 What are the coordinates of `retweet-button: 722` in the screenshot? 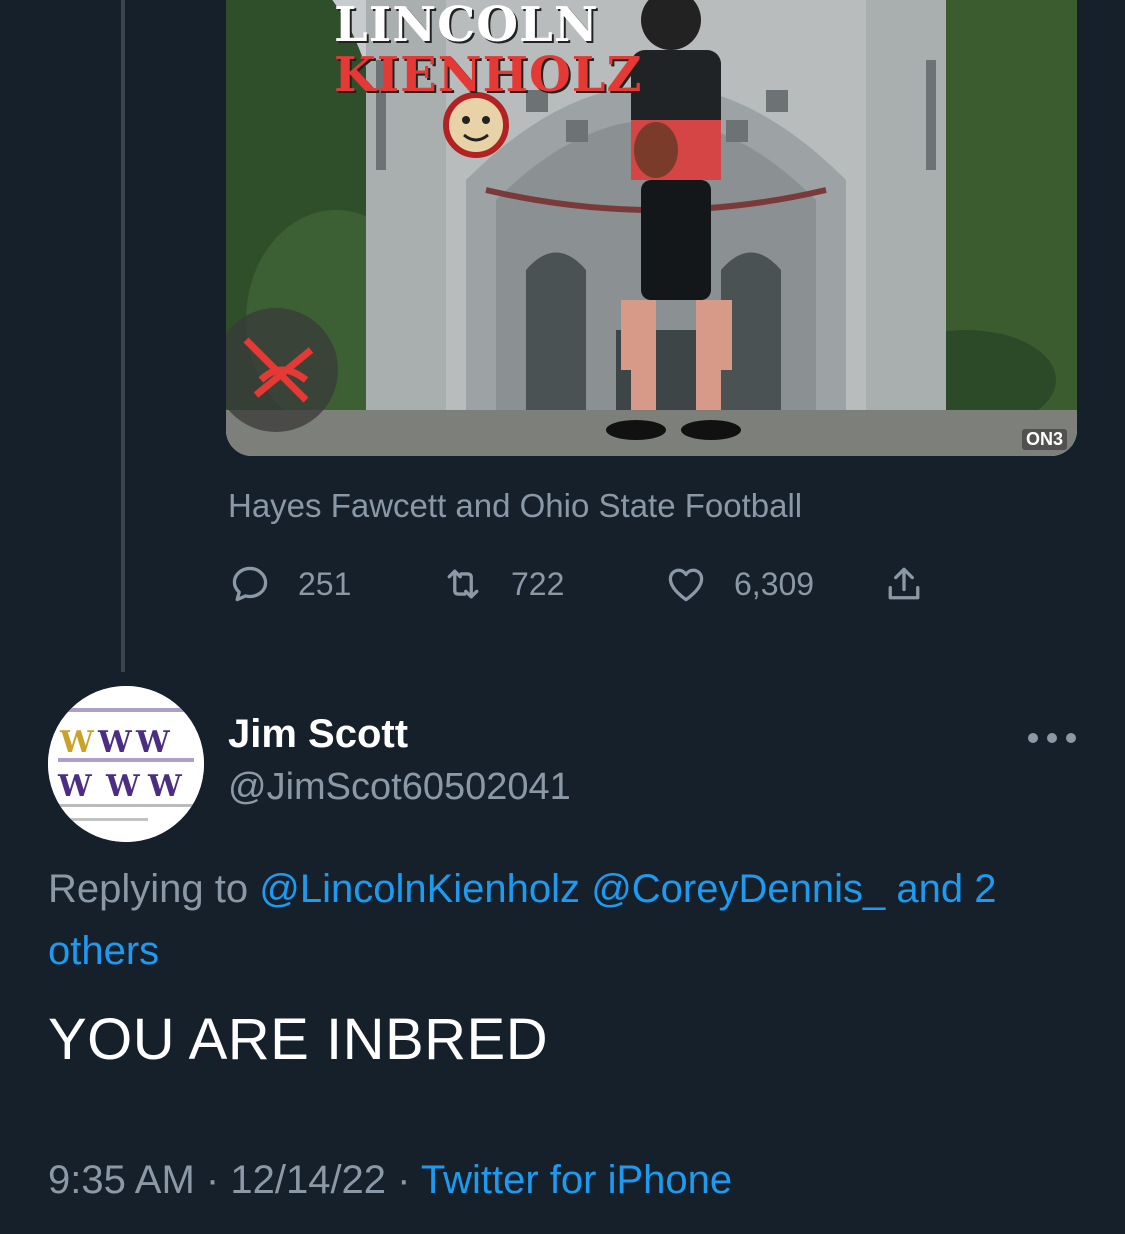 It's located at (502, 584).